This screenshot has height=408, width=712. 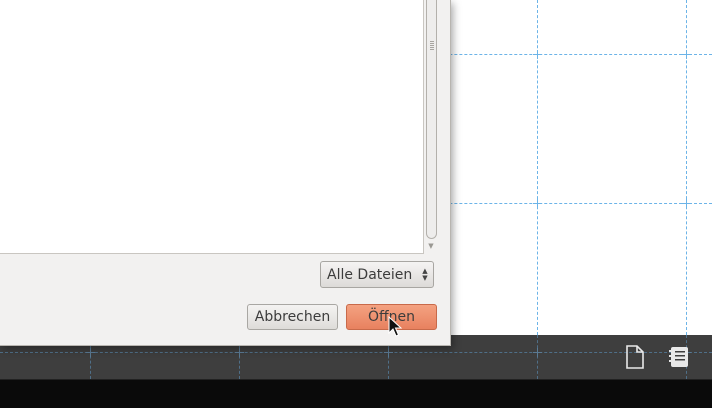 What do you see at coordinates (431, 246) in the screenshot?
I see `scroll-down-arrow-icon: ▼` at bounding box center [431, 246].